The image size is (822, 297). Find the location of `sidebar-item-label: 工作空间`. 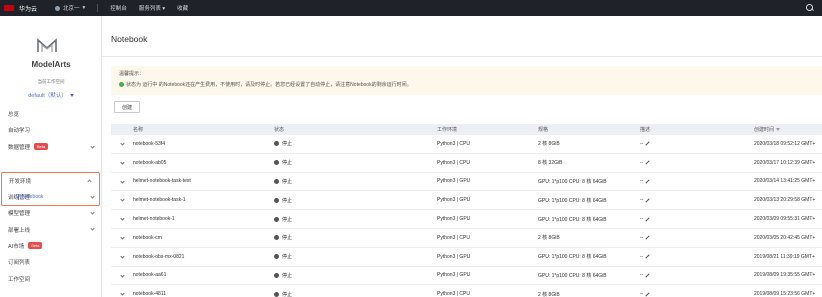

sidebar-item-label: 工作空间 is located at coordinates (19, 279).